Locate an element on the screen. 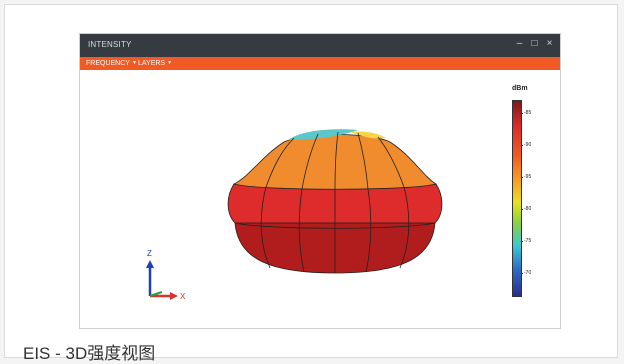  frequency-menu: FREQUENCY ▼ is located at coordinates (111, 63).